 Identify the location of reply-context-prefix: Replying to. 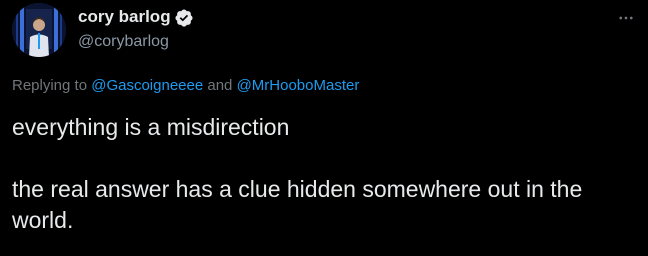
(52, 85).